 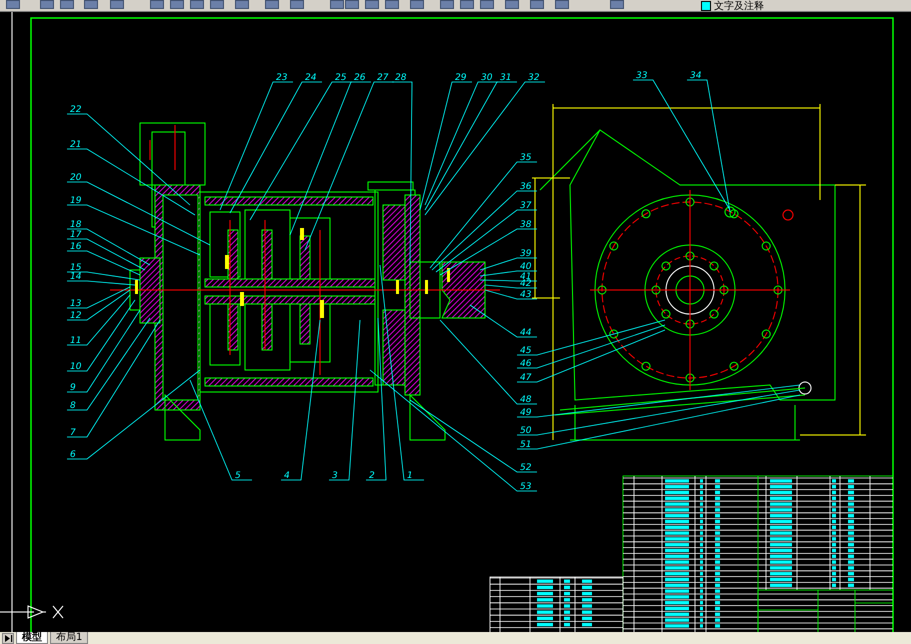 I want to click on part-number: 50, so click(x=526, y=431).